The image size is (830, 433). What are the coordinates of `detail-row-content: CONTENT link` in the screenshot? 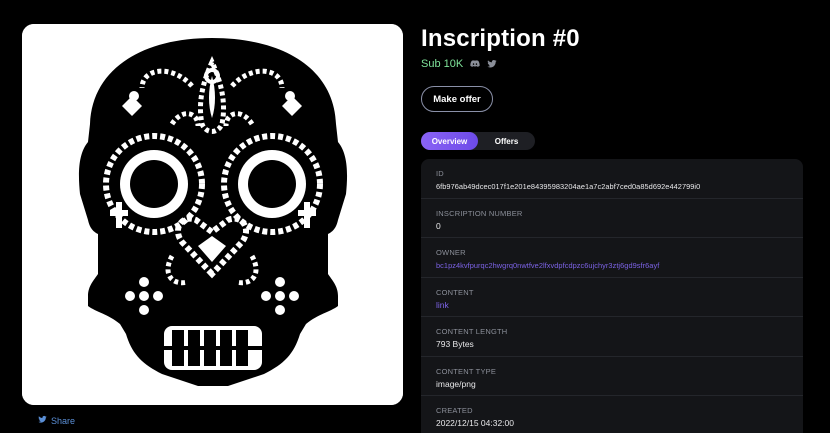 It's located at (612, 297).